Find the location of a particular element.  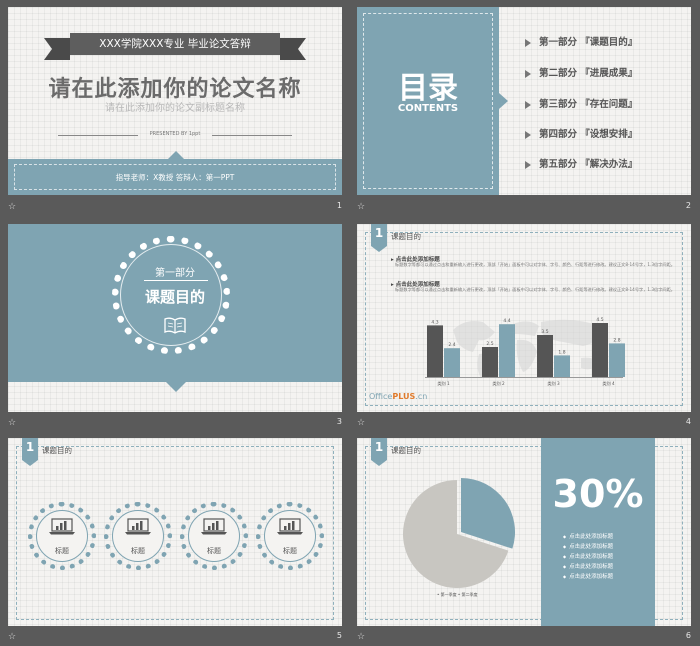

section-part: 第一部分 is located at coordinates (175, 273).